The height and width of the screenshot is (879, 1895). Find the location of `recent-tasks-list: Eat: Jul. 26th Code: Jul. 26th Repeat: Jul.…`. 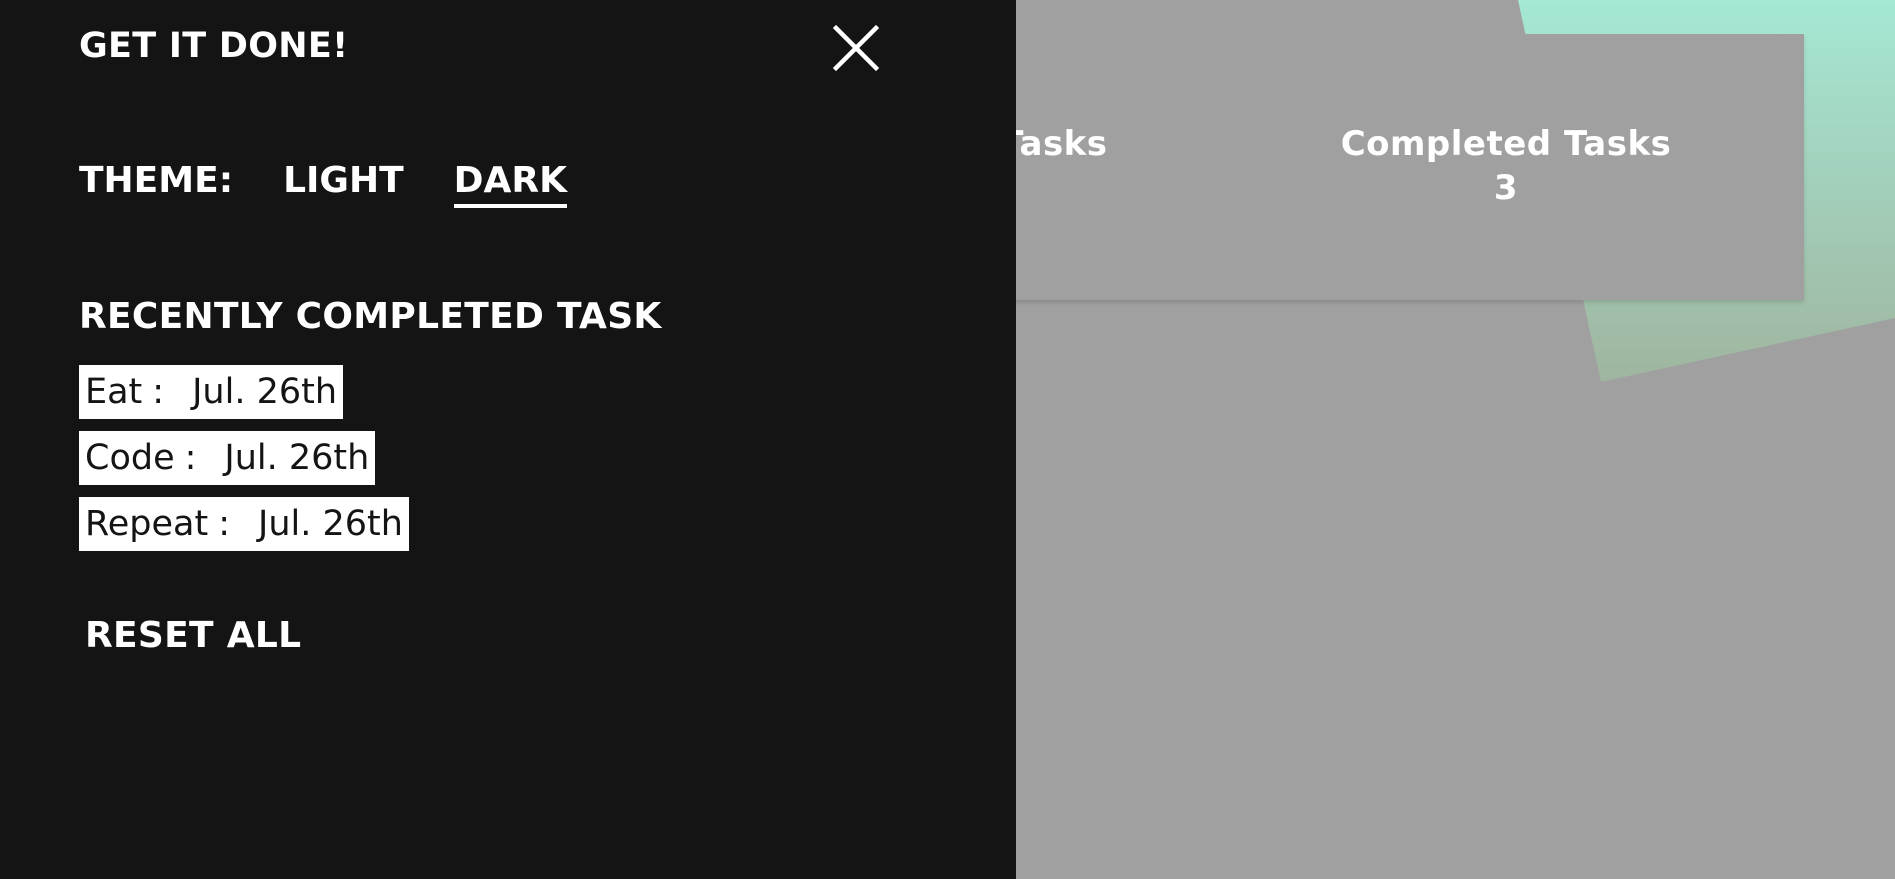

recent-tasks-list: Eat: Jul. 26th Code: Jul. 26th Repeat: Jul.… is located at coordinates (244, 464).